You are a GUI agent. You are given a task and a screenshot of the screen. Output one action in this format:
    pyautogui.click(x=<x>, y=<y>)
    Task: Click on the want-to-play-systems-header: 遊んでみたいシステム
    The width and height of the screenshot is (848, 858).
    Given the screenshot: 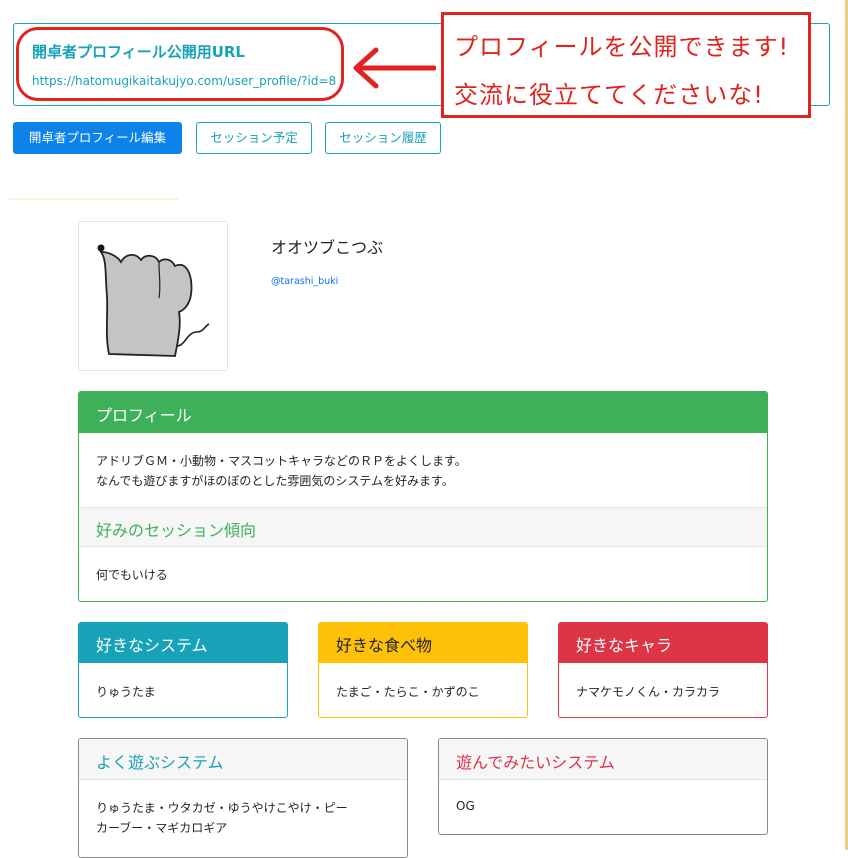 What is the action you would take?
    pyautogui.click(x=603, y=759)
    